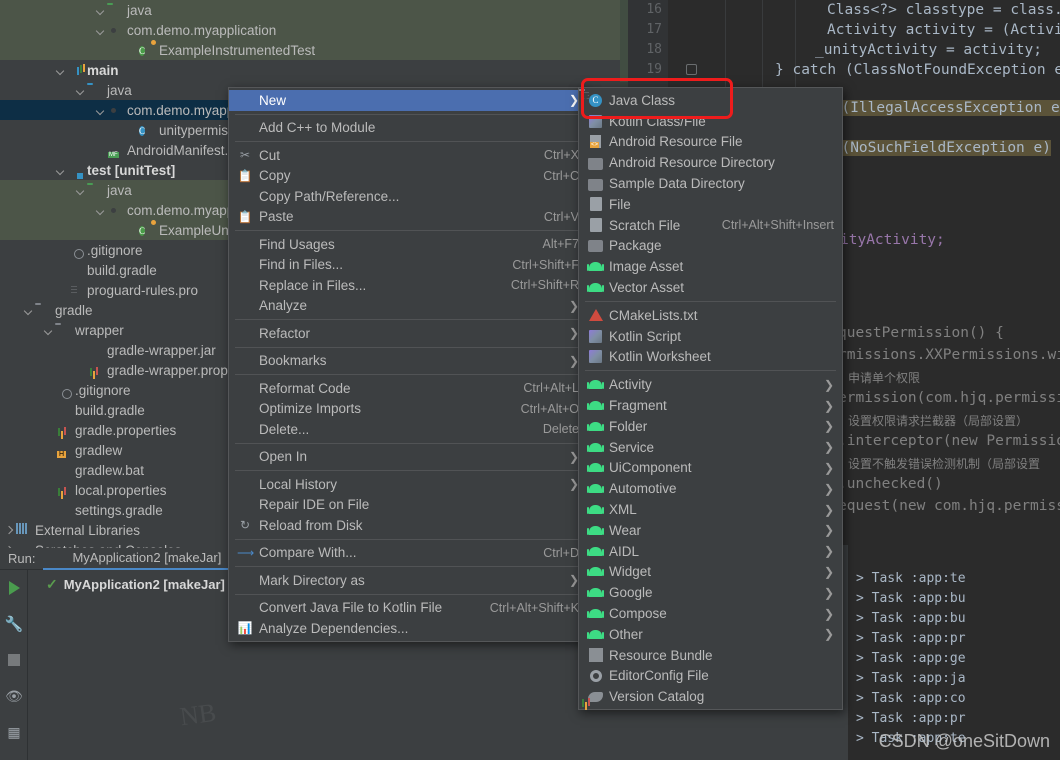 This screenshot has width=1060, height=760. Describe the element at coordinates (408, 409) in the screenshot. I see `context-menu-item: Optimize Imports Ctrl+Alt+O` at that location.